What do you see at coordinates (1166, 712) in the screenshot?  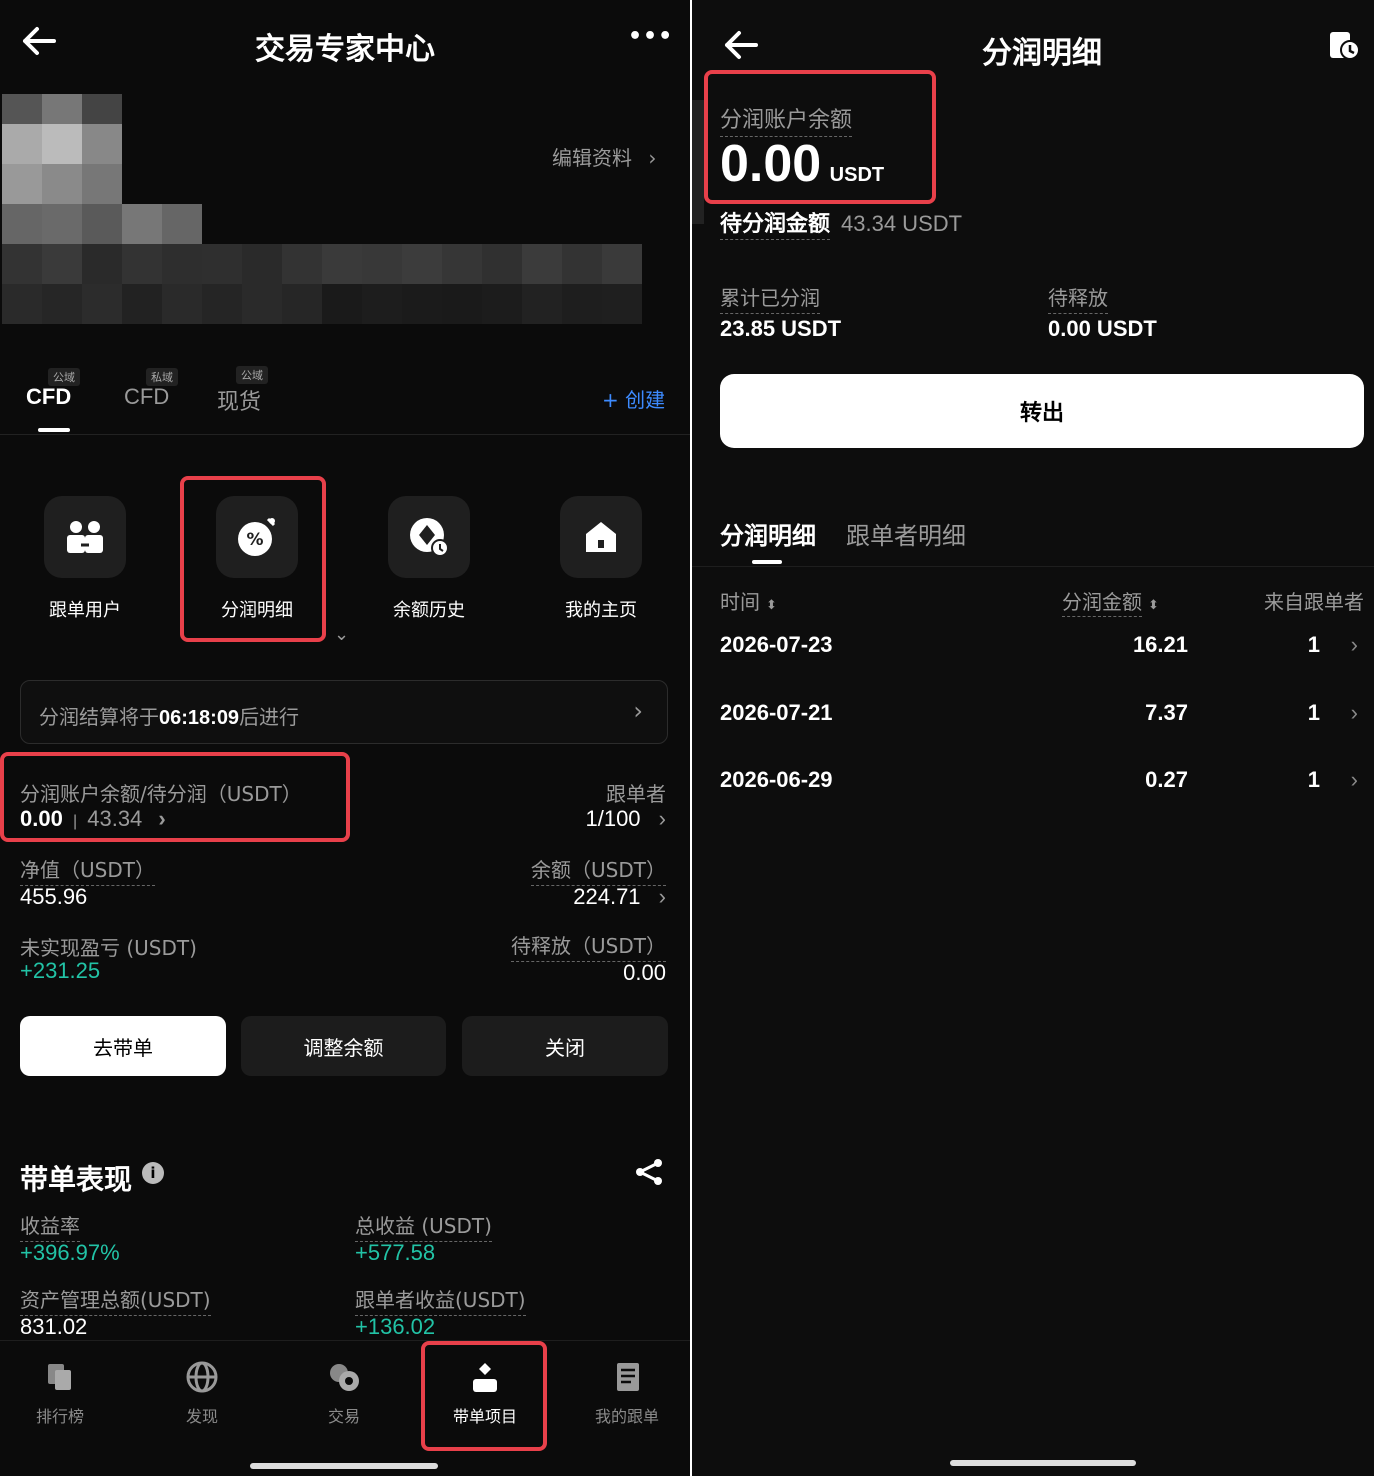 I see `row-amount: 7.37` at bounding box center [1166, 712].